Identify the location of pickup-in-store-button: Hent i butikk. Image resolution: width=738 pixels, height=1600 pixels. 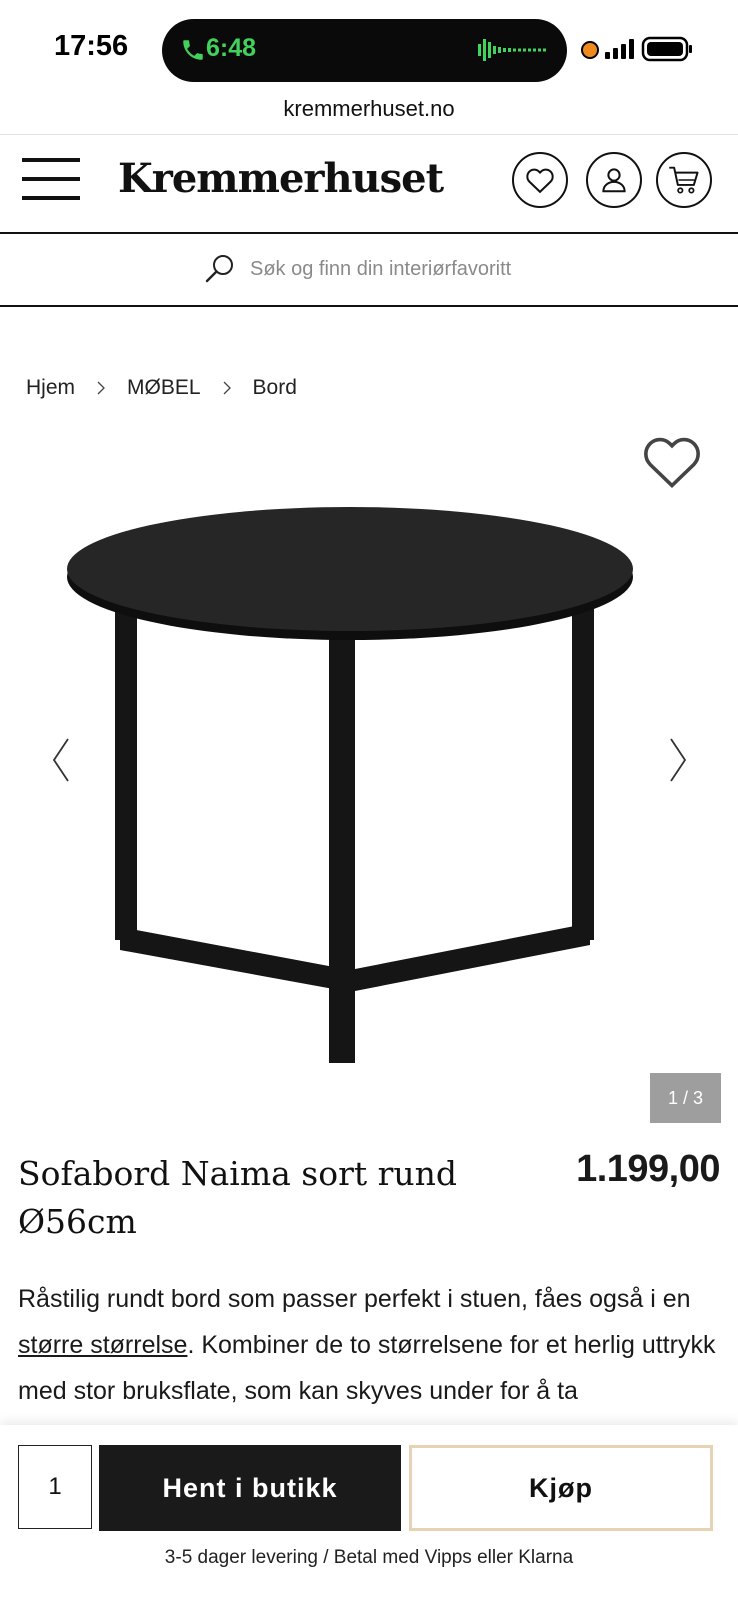
(250, 1488).